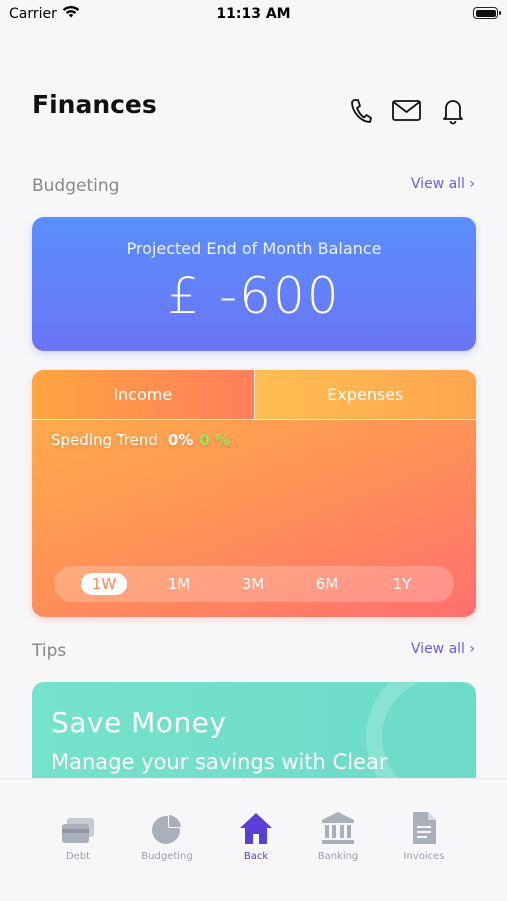 This screenshot has width=507, height=901. Describe the element at coordinates (406, 110) in the screenshot. I see `mail-icon` at that location.